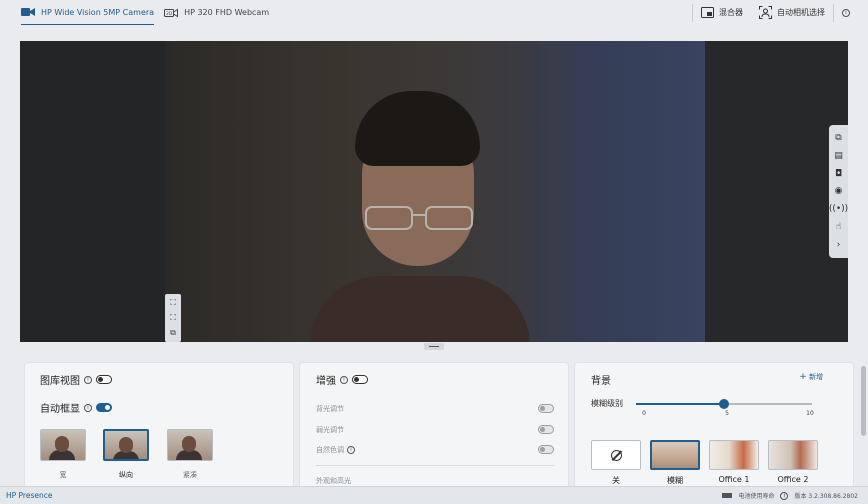 This screenshot has height=504, width=868. Describe the element at coordinates (863, 401) in the screenshot. I see `panel-scrollbar` at that location.